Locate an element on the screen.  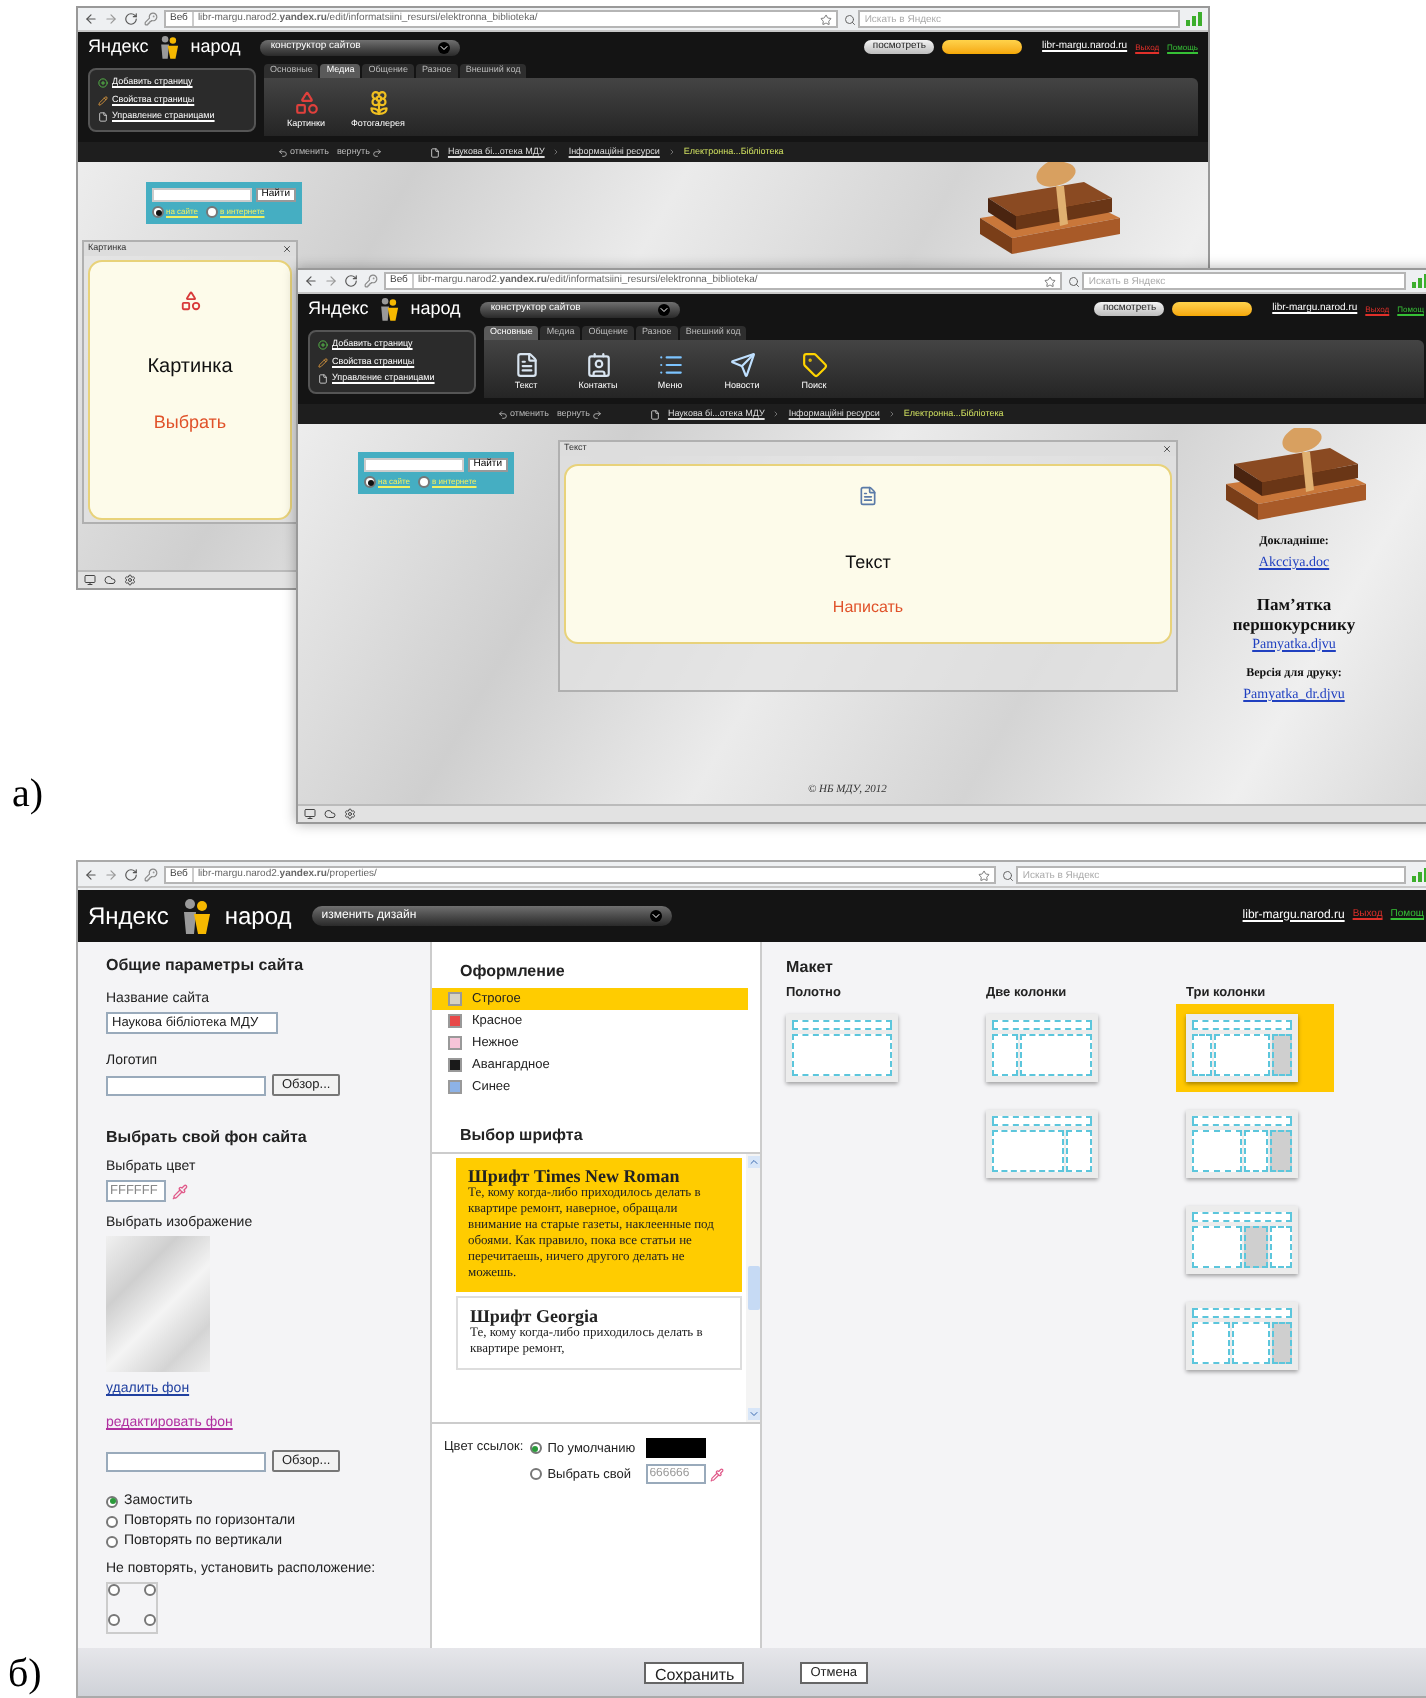
contact-card-icon is located at coordinates (598, 365).